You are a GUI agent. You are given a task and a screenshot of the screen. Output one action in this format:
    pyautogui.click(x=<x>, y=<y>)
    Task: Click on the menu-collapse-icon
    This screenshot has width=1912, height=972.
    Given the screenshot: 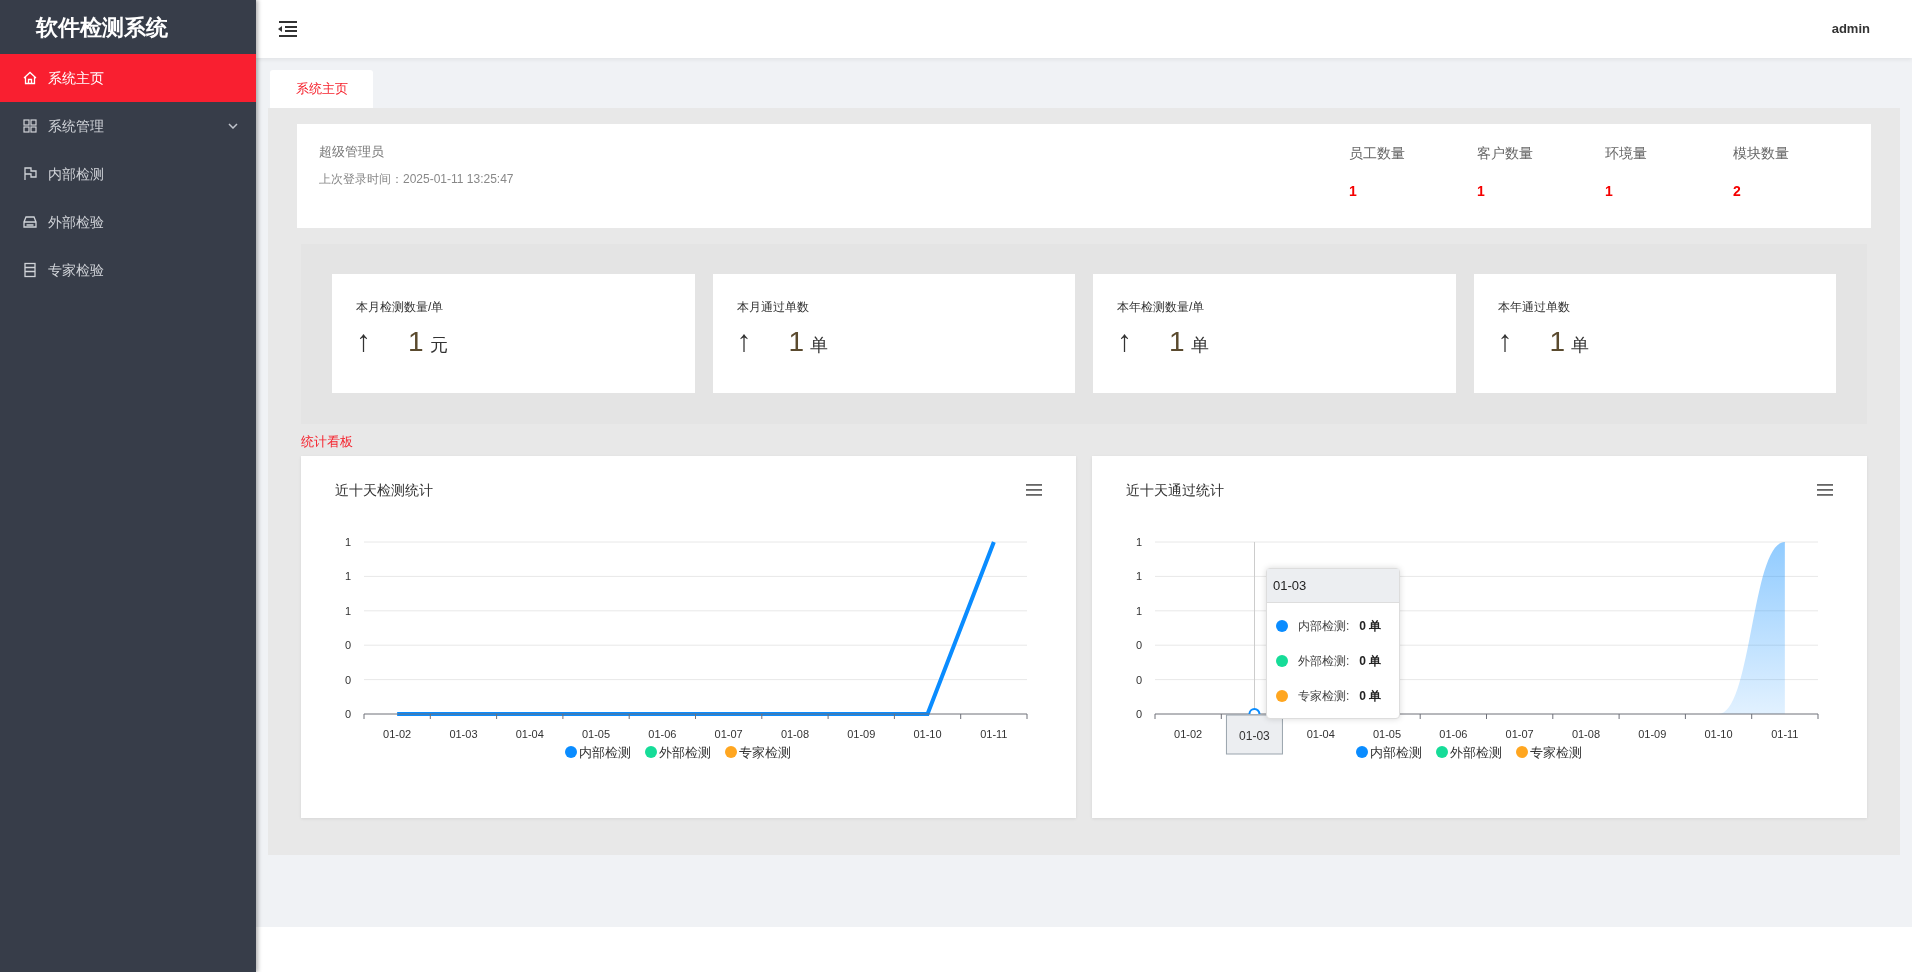 What is the action you would take?
    pyautogui.click(x=287, y=29)
    